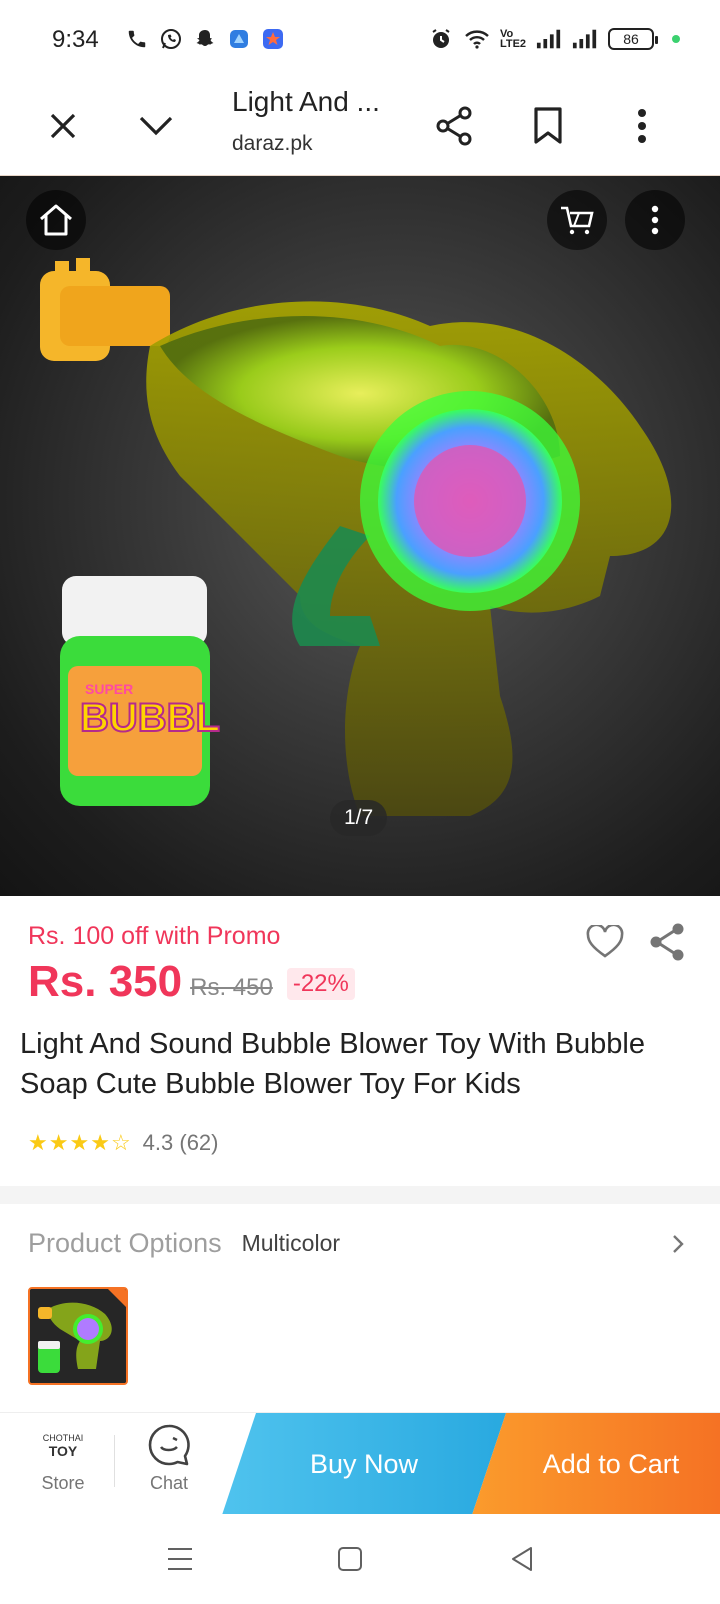  I want to click on recents-button, so click(180, 1559).